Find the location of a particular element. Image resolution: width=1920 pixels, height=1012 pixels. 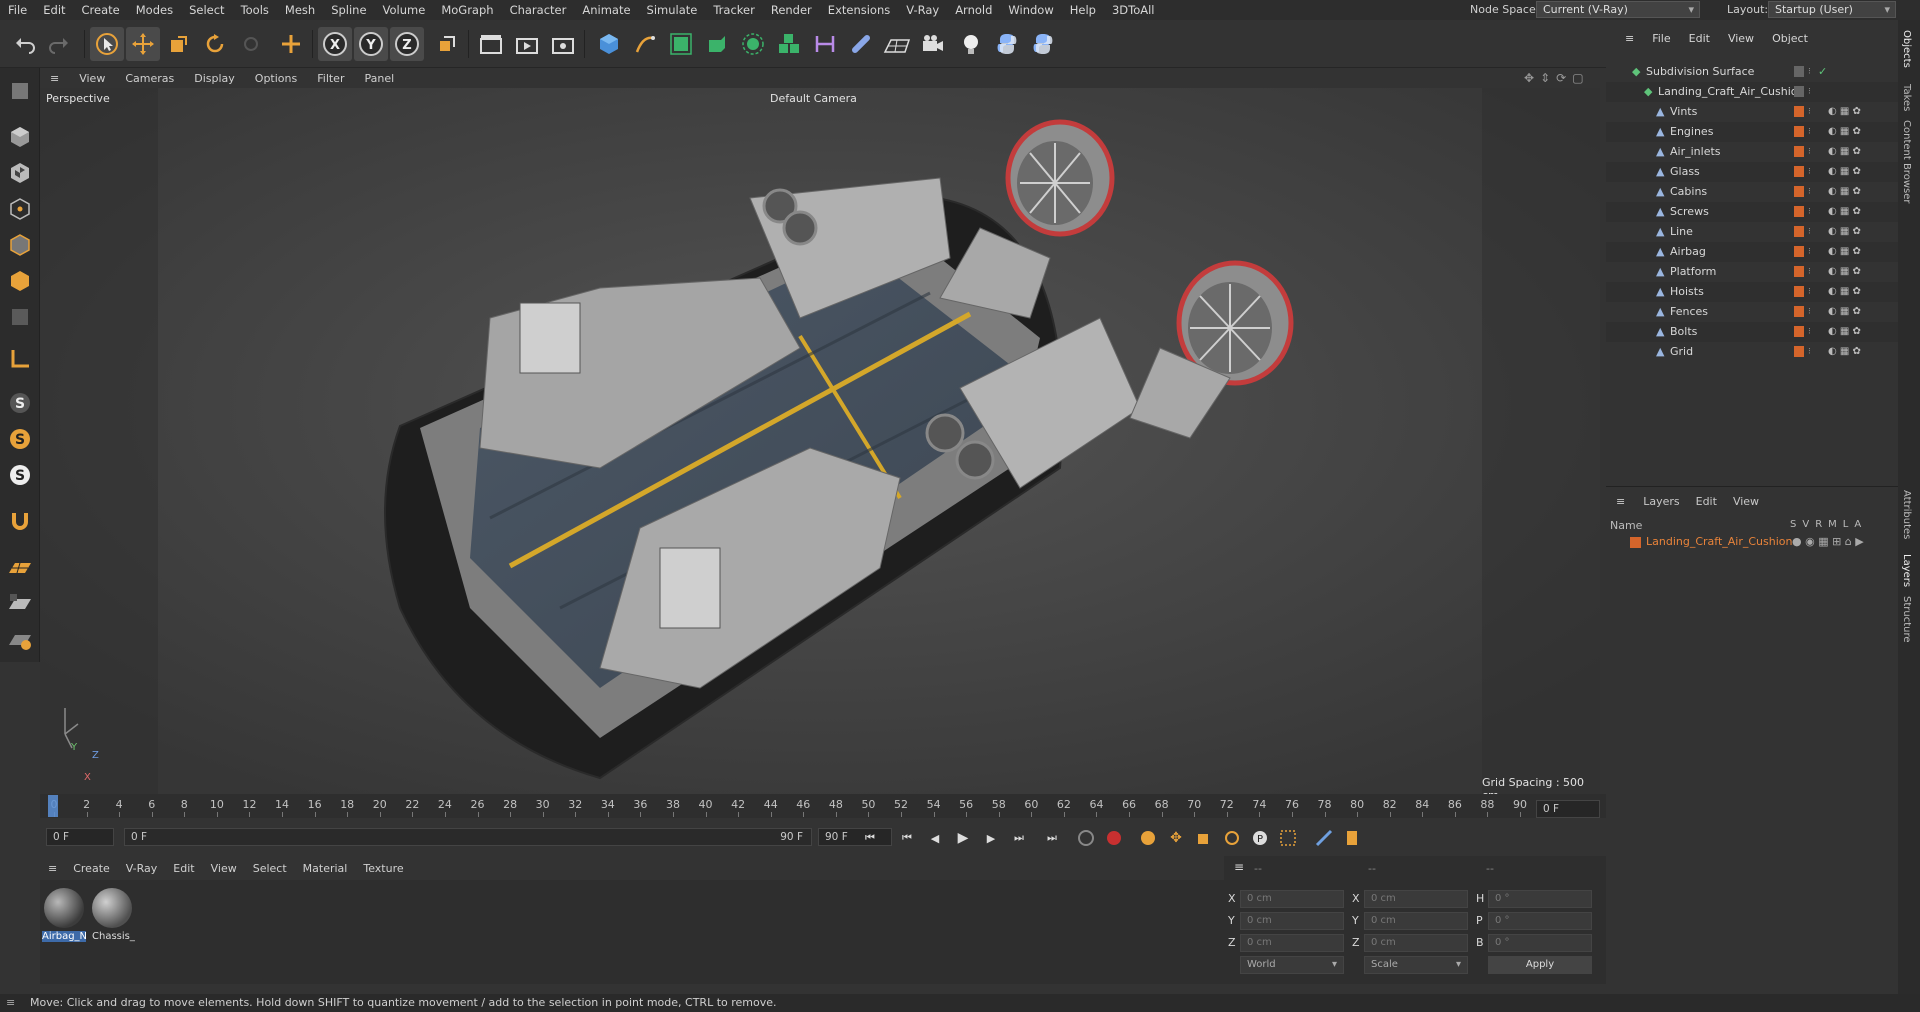

extrude-button is located at coordinates (717, 44).